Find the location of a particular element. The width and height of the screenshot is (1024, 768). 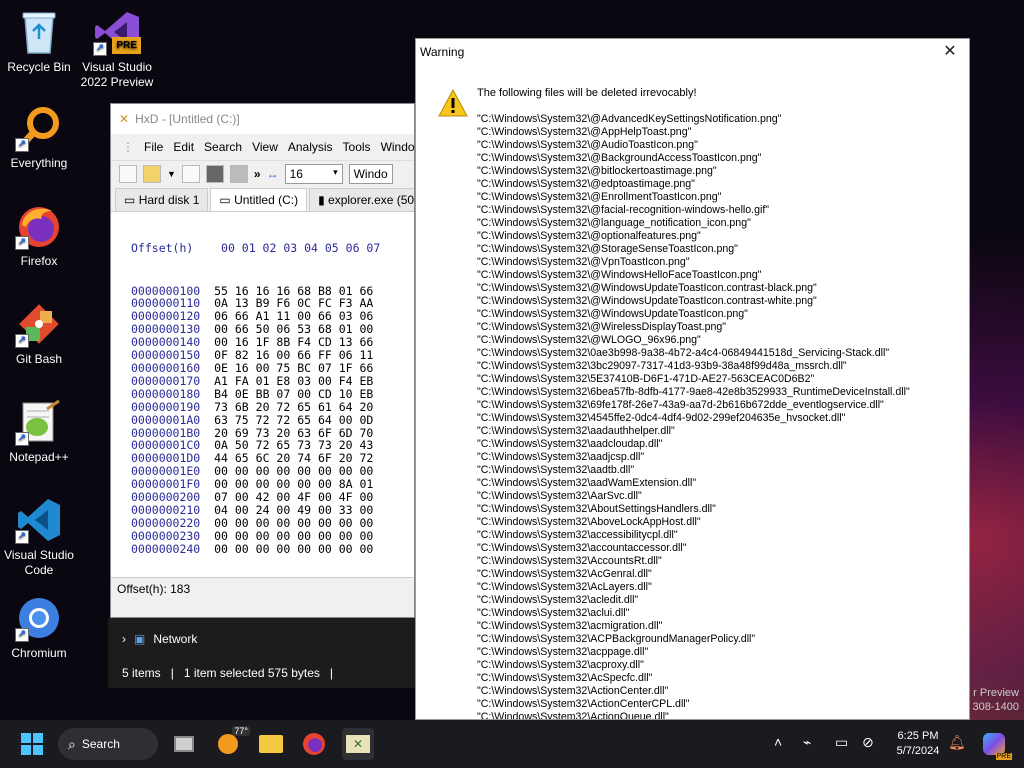

taskbar-search: ⌕ Search is located at coordinates (108, 744).